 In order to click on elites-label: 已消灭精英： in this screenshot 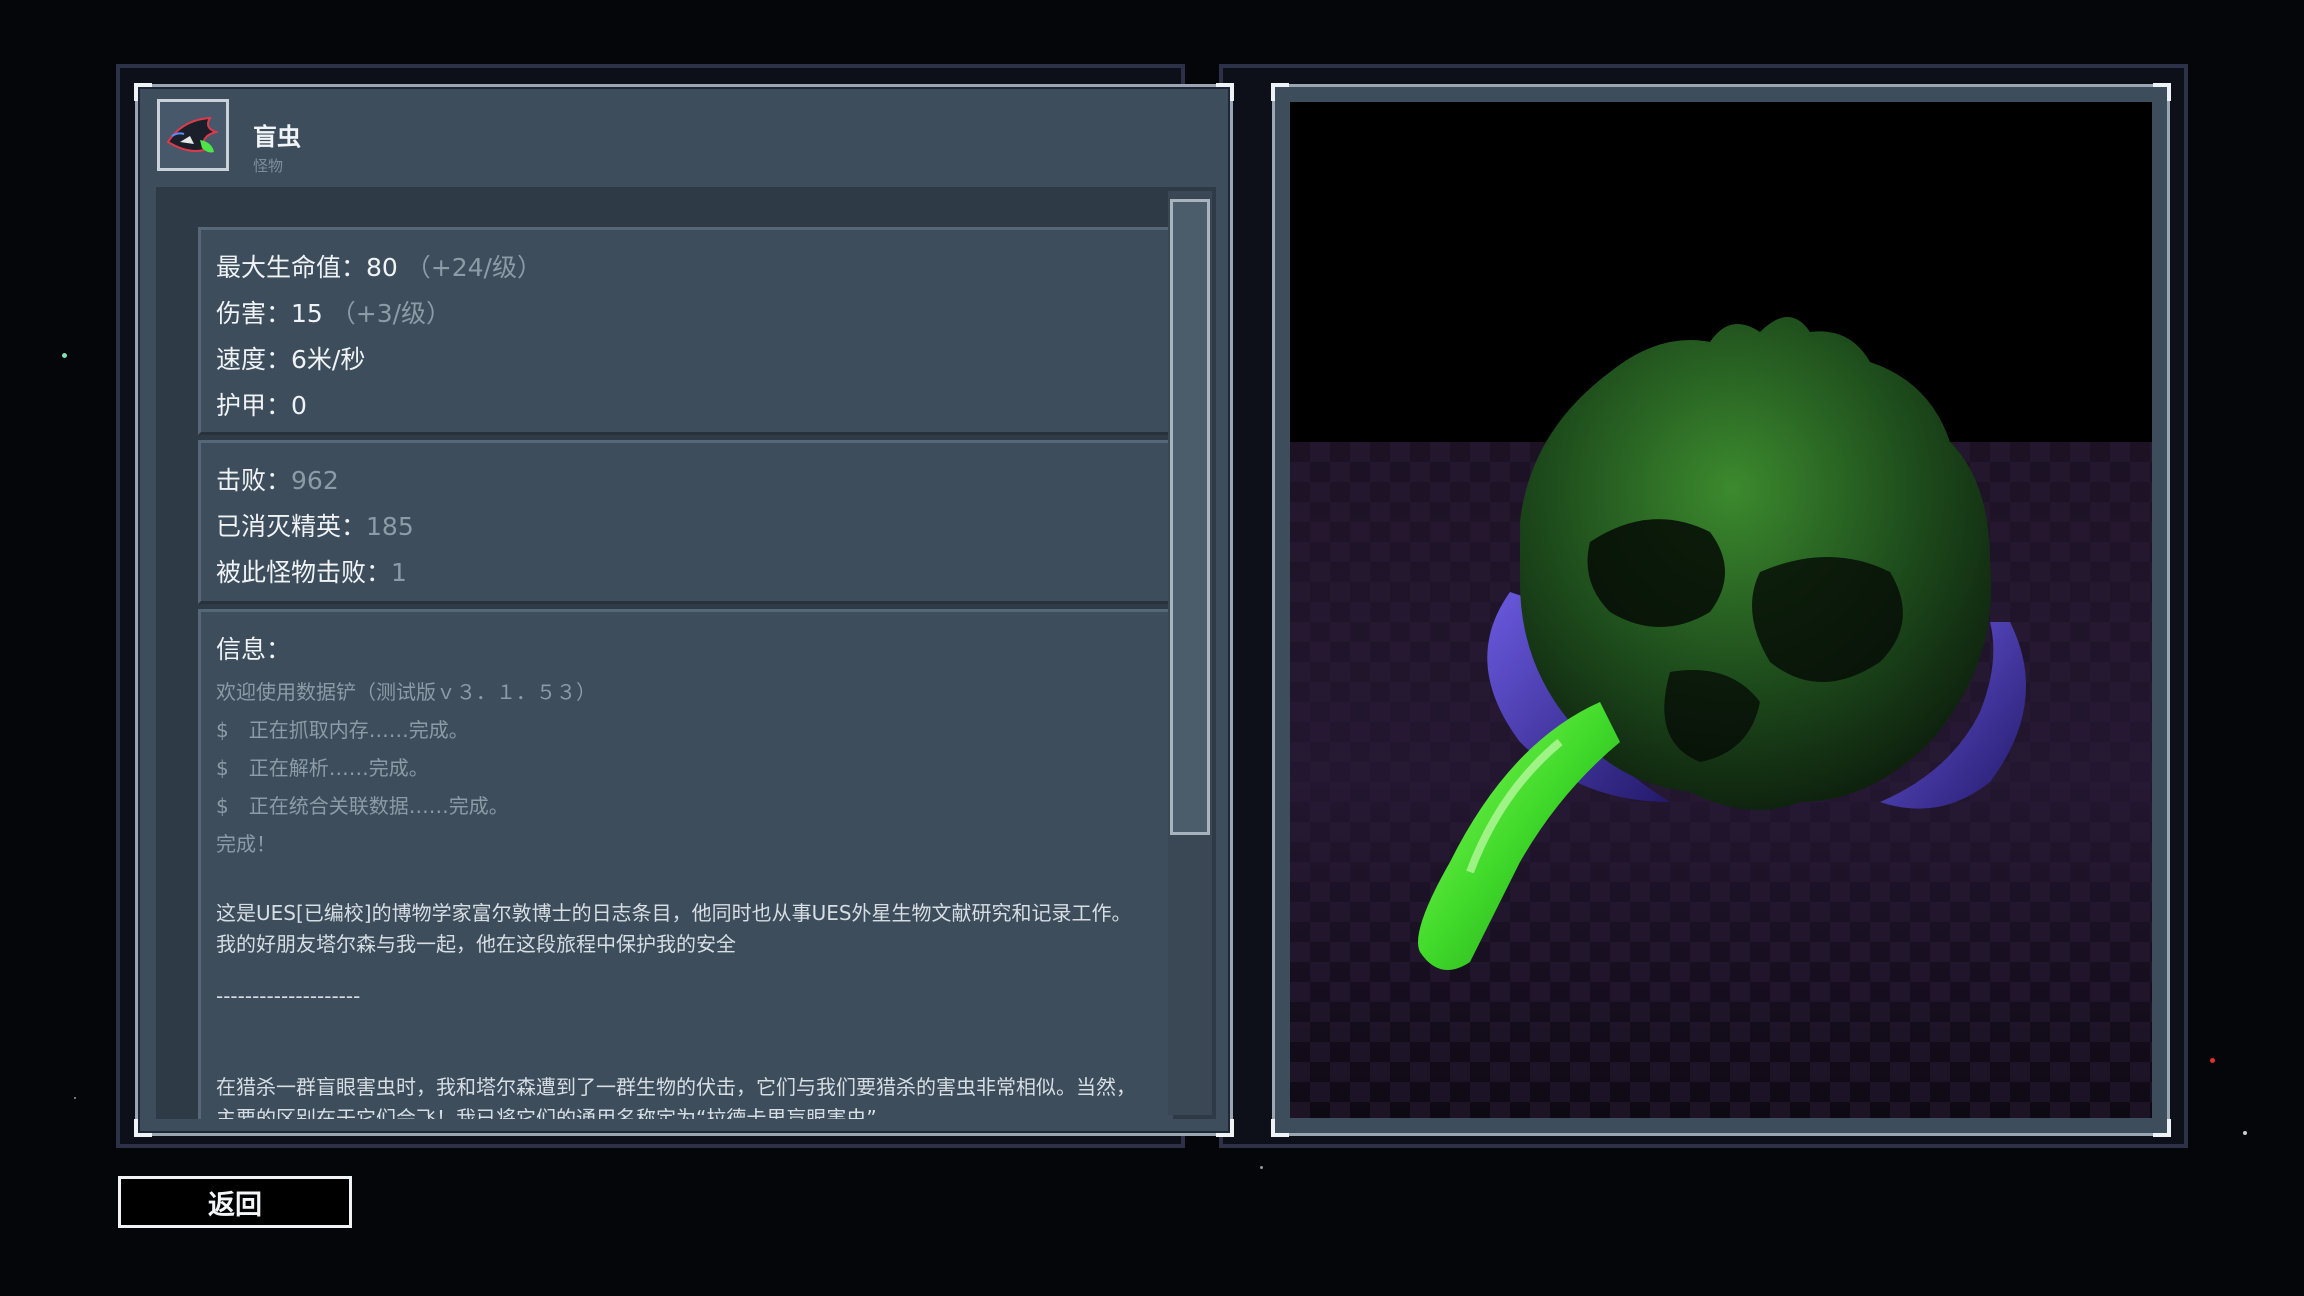, I will do `click(291, 526)`.